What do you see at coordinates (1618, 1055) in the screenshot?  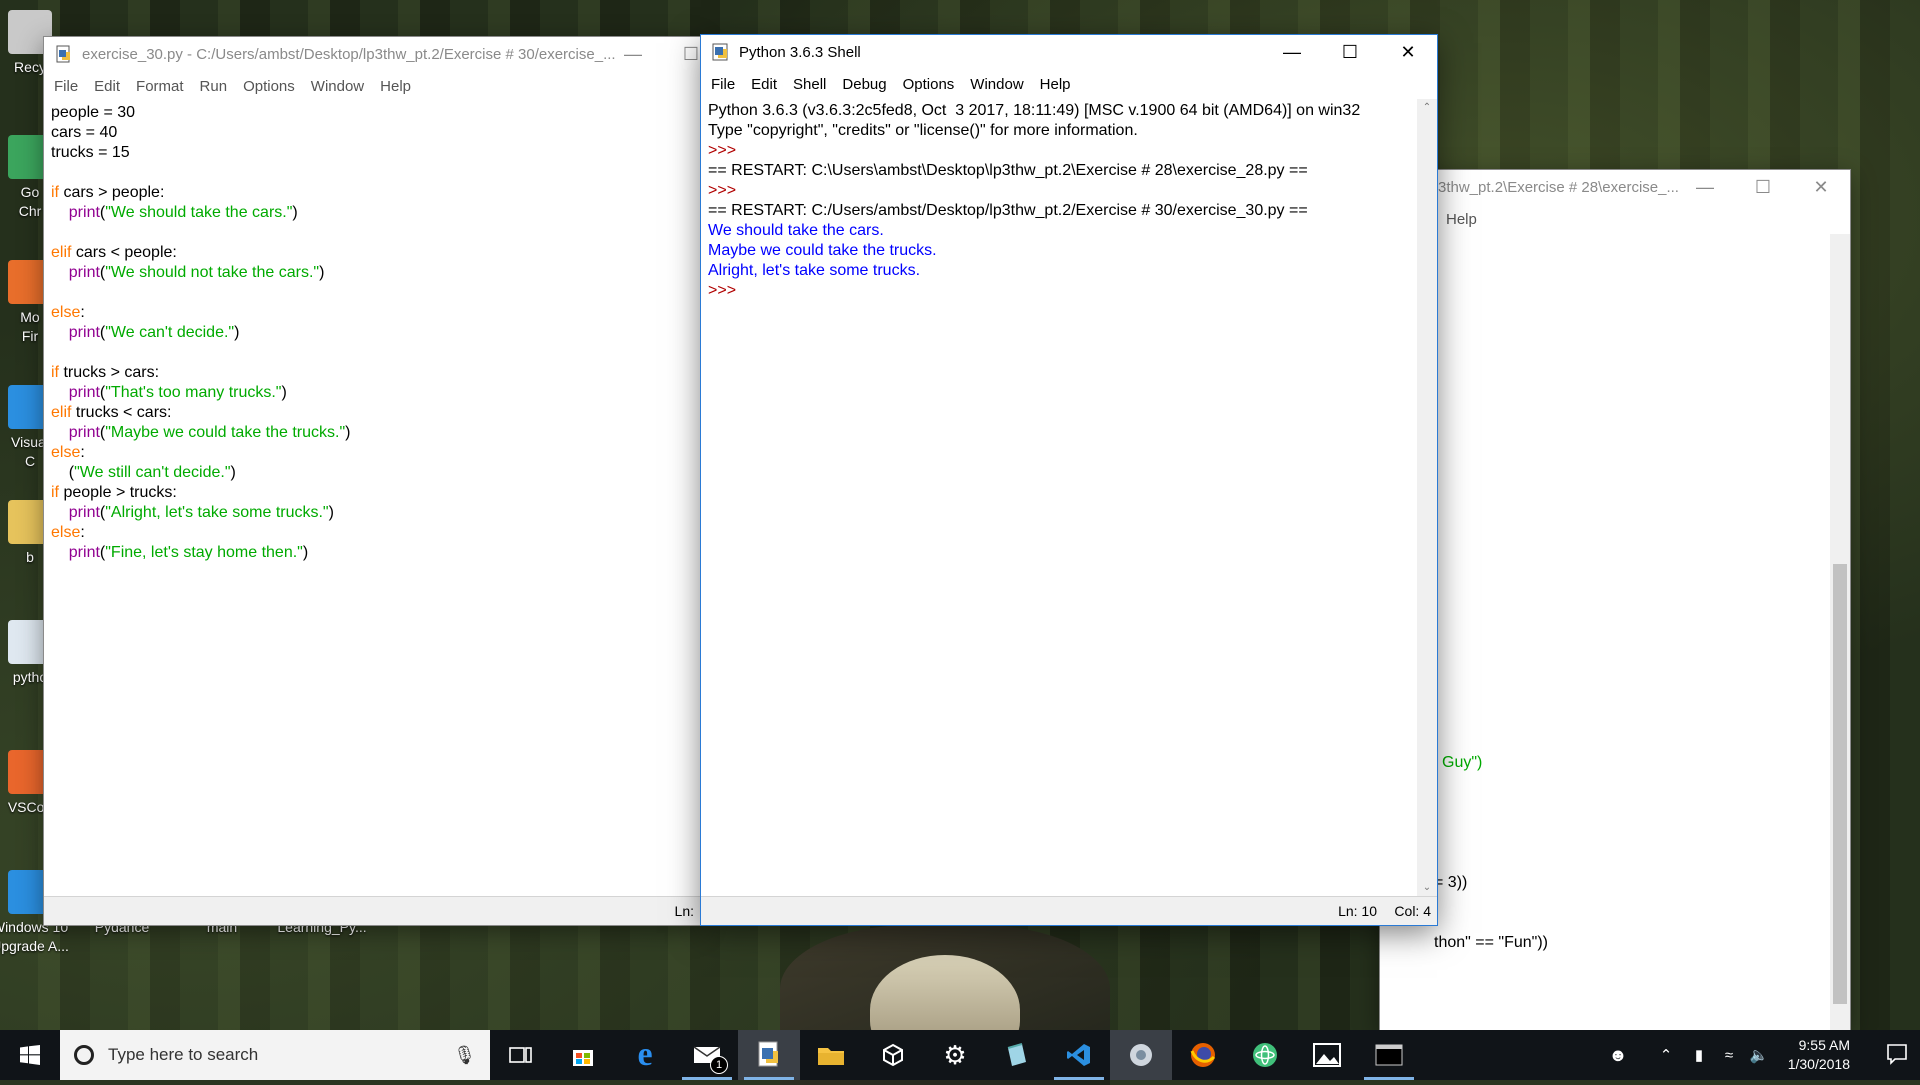 I see `people-icon: ☻` at bounding box center [1618, 1055].